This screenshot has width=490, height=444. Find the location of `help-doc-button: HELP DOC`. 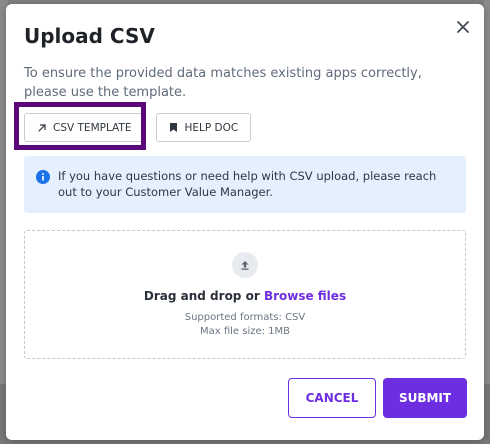

help-doc-button: HELP DOC is located at coordinates (204, 127).